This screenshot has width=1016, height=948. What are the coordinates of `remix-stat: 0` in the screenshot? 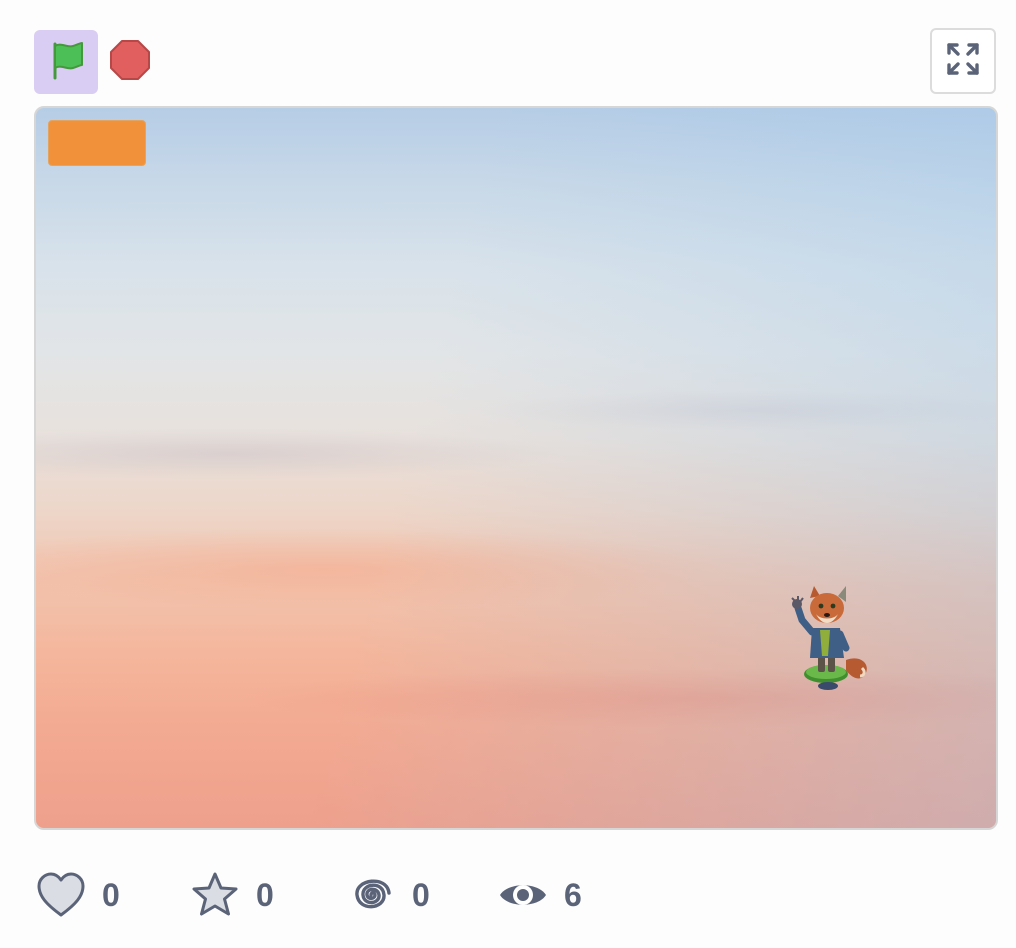 It's located at (388, 895).